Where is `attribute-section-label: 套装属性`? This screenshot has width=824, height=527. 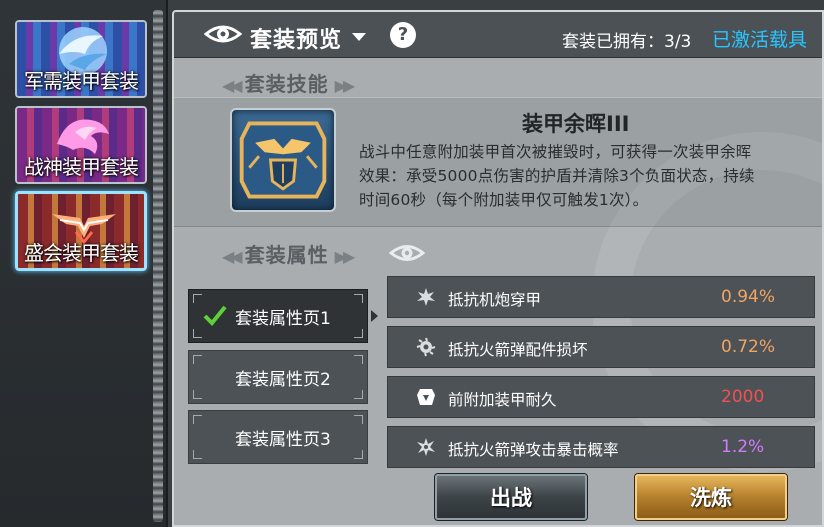 attribute-section-label: 套装属性 is located at coordinates (286, 255).